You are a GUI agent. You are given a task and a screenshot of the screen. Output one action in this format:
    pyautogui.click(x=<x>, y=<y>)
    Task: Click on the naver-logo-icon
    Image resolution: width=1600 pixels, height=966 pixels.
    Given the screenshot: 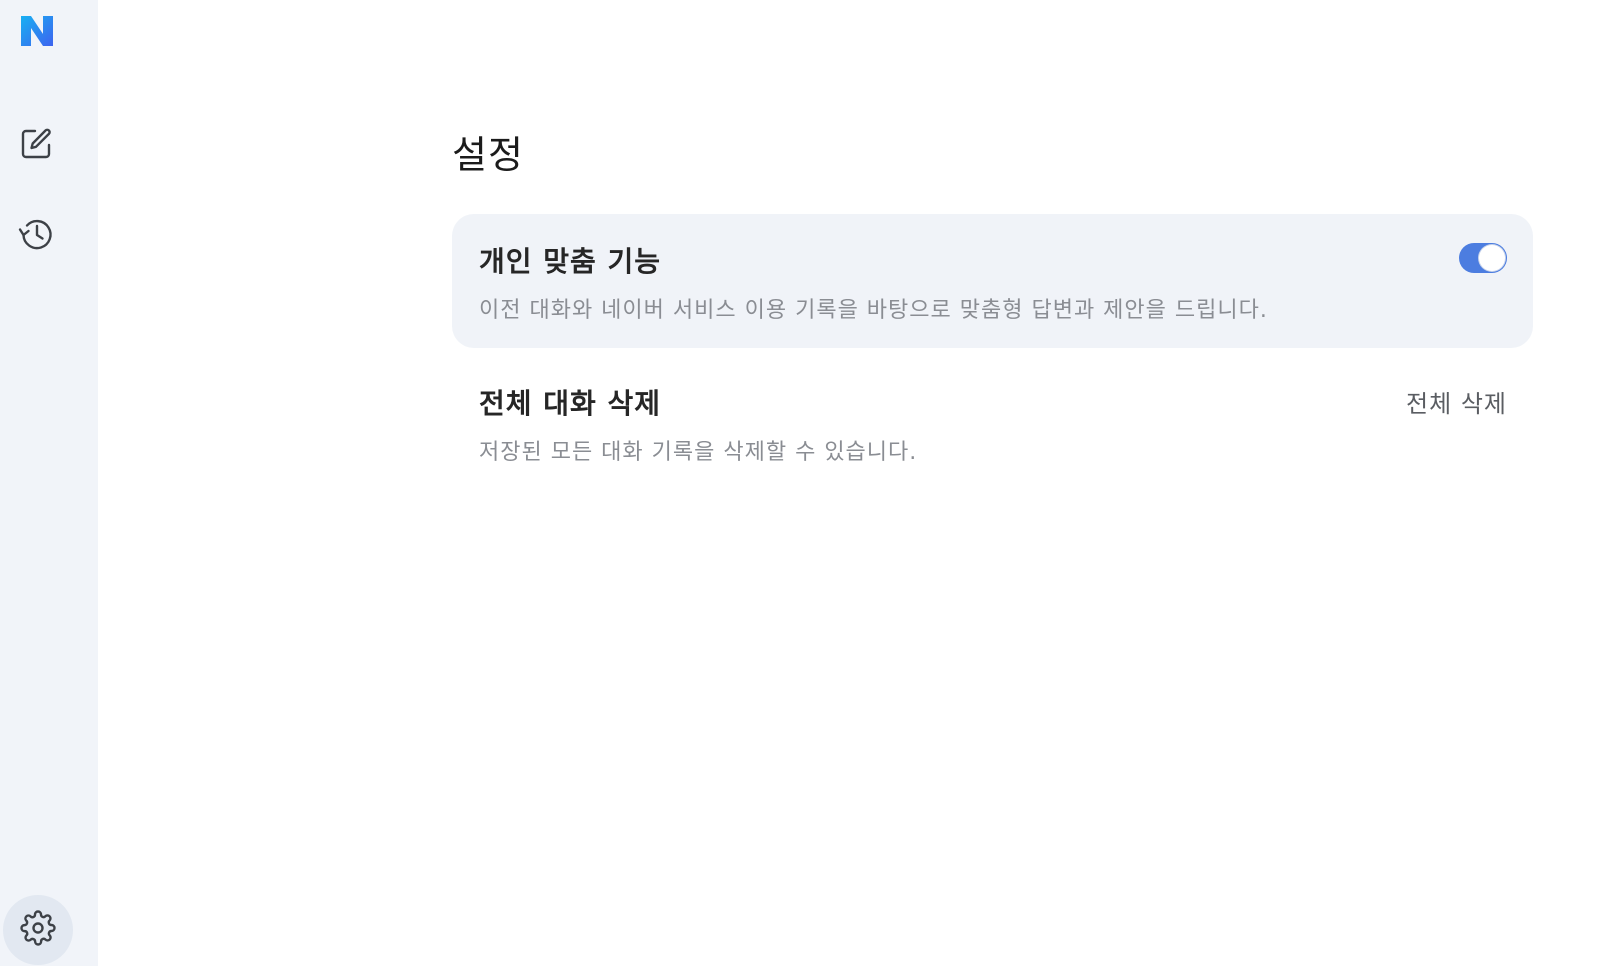 What is the action you would take?
    pyautogui.click(x=37, y=31)
    